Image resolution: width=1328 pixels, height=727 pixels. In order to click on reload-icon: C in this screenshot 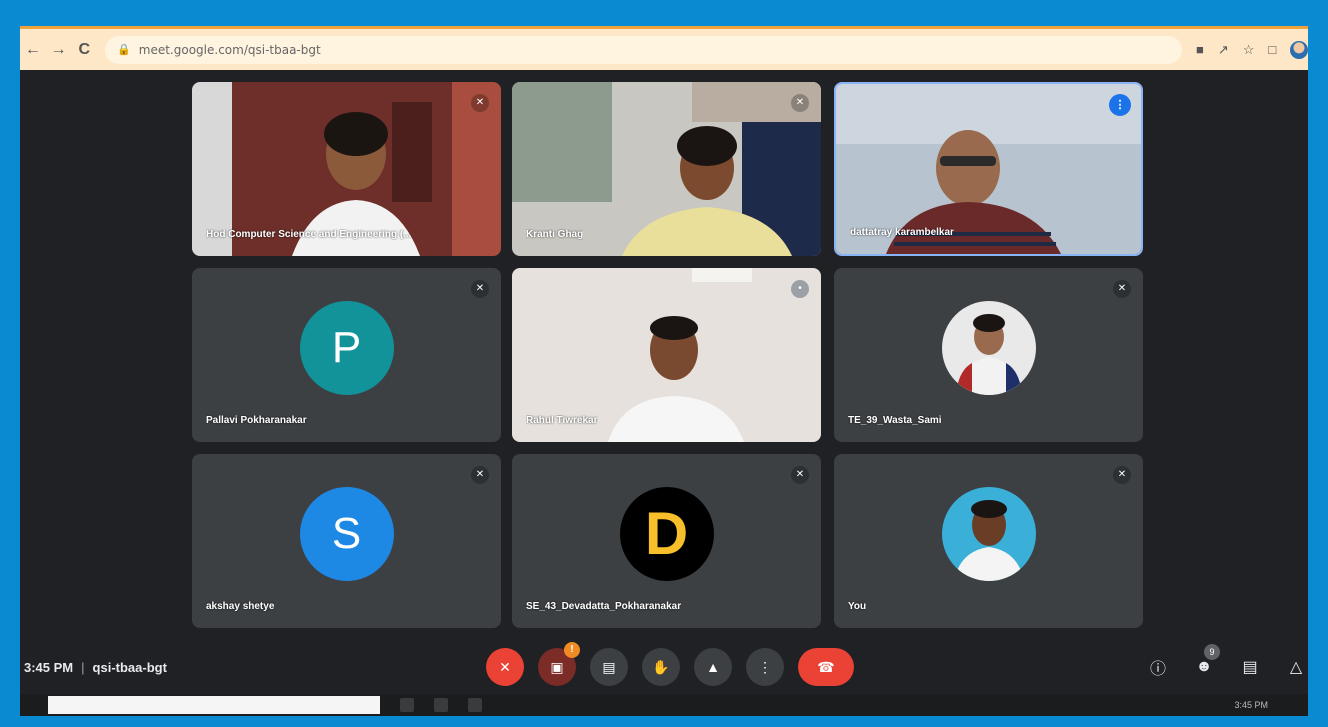, I will do `click(84, 50)`.